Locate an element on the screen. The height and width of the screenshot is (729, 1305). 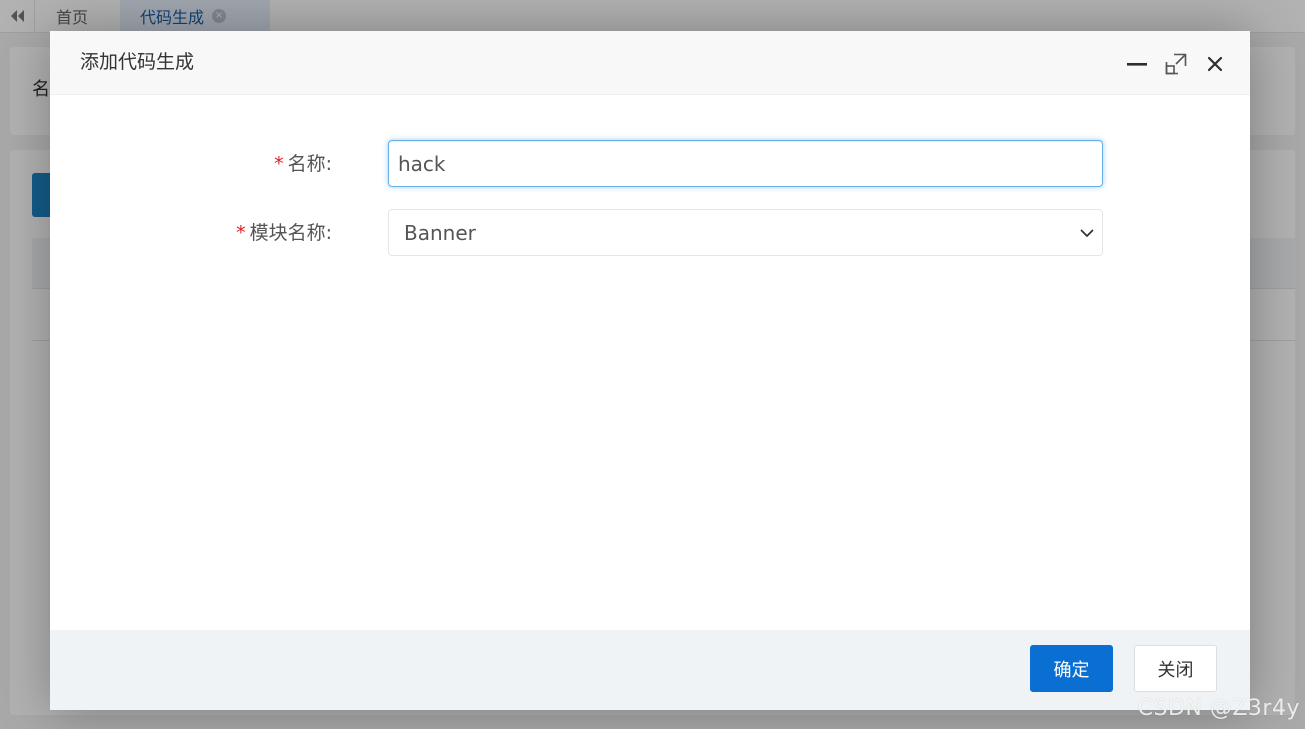
module-label-text: 模块名称: is located at coordinates (290, 233).